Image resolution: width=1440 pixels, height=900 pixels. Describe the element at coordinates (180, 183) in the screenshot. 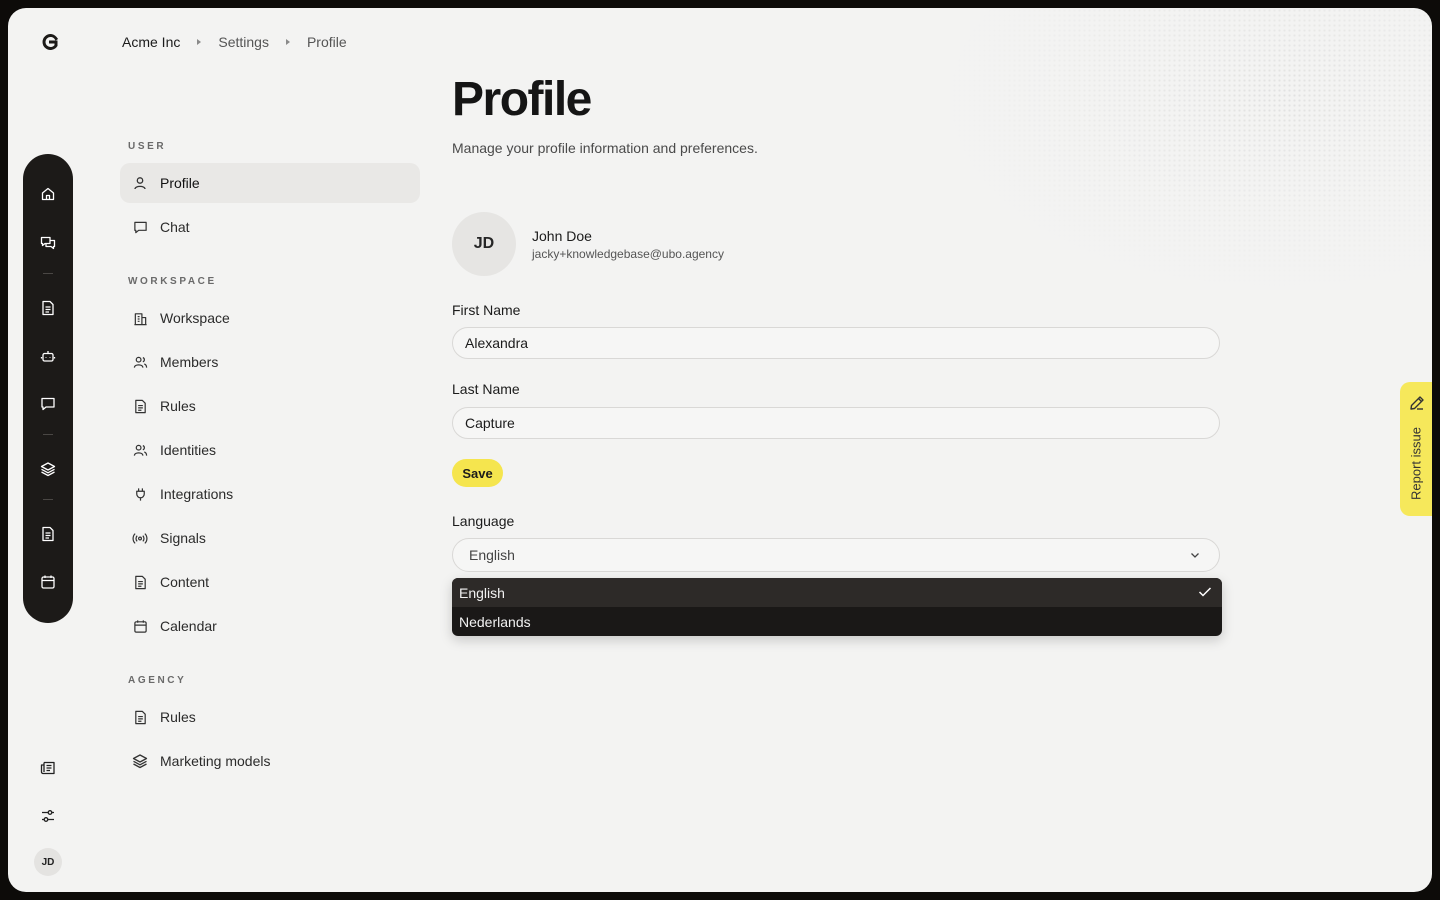

I see `nav-item-label: Profile` at that location.